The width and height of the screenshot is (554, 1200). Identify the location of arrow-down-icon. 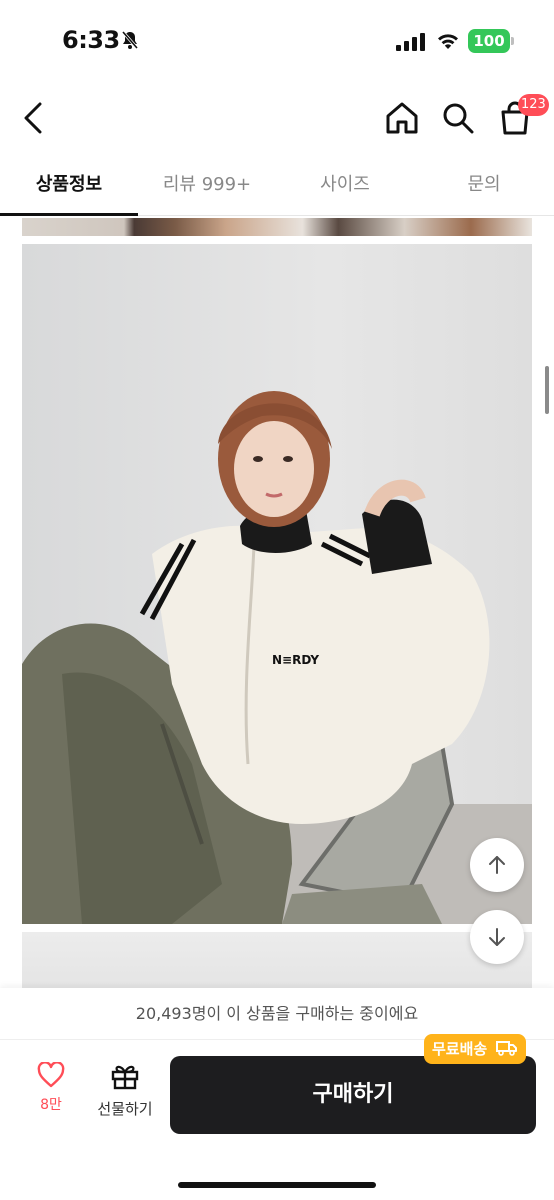
(497, 937).